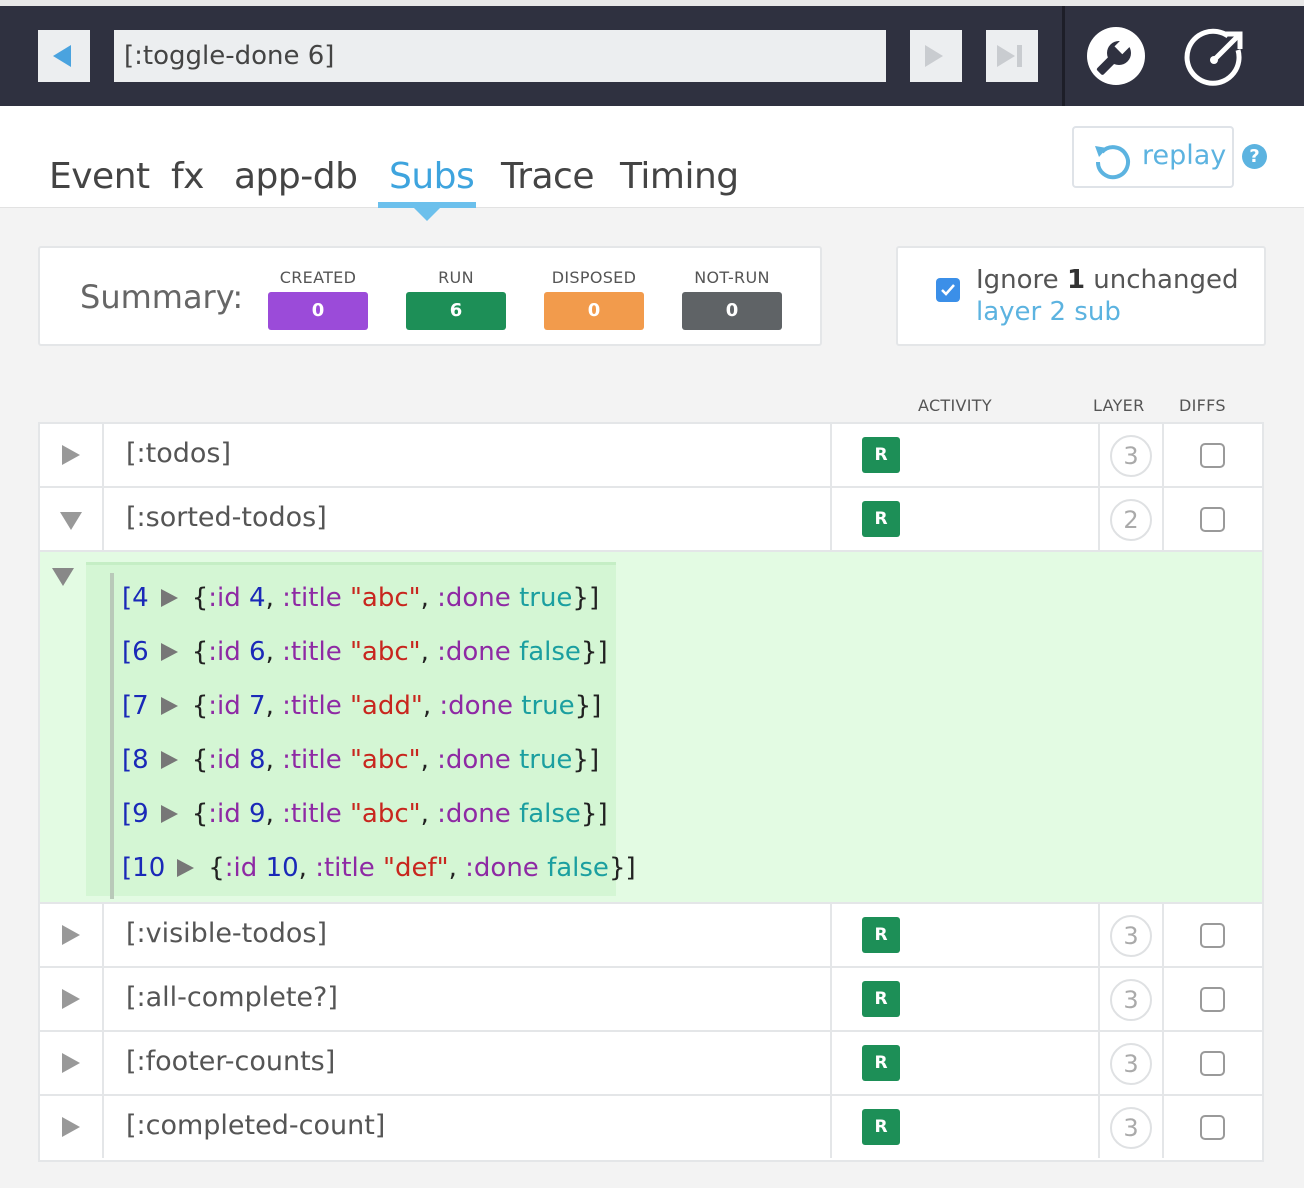  I want to click on ignore-unchanged-checkbox, so click(948, 290).